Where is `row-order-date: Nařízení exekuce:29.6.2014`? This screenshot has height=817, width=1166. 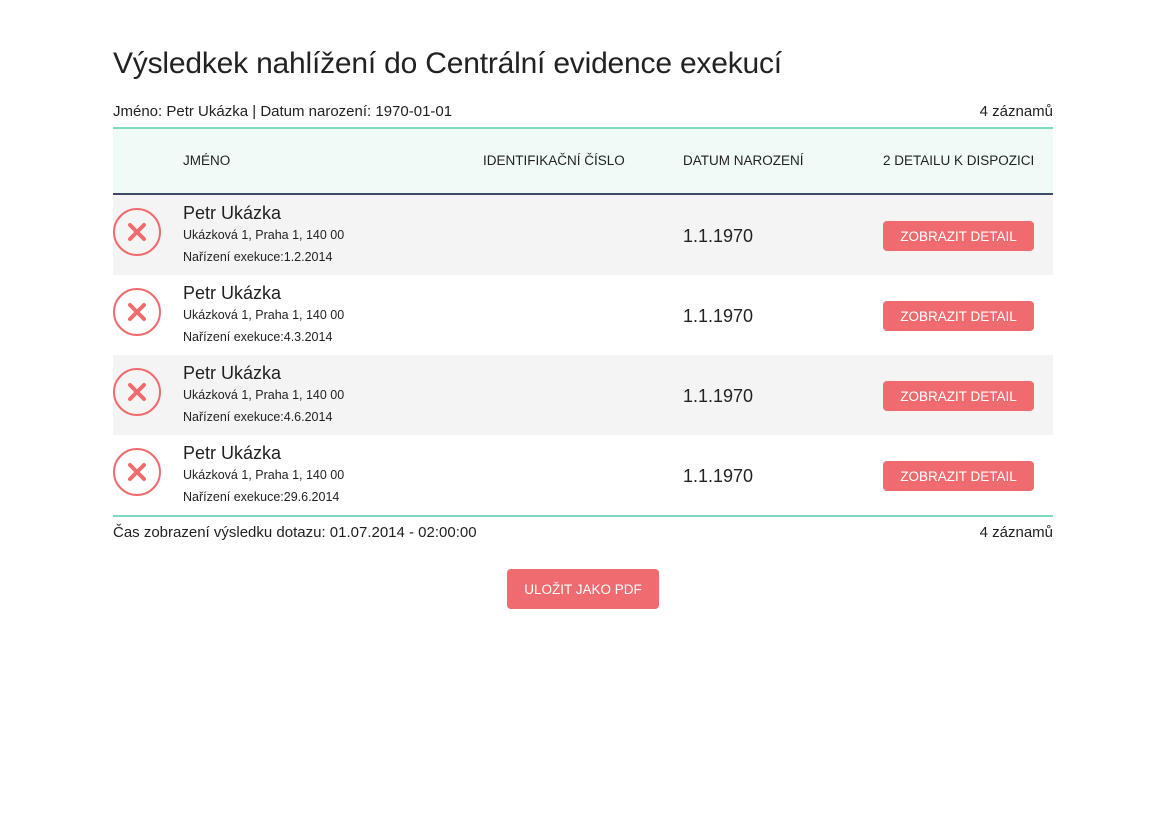 row-order-date: Nařízení exekuce:29.6.2014 is located at coordinates (261, 497).